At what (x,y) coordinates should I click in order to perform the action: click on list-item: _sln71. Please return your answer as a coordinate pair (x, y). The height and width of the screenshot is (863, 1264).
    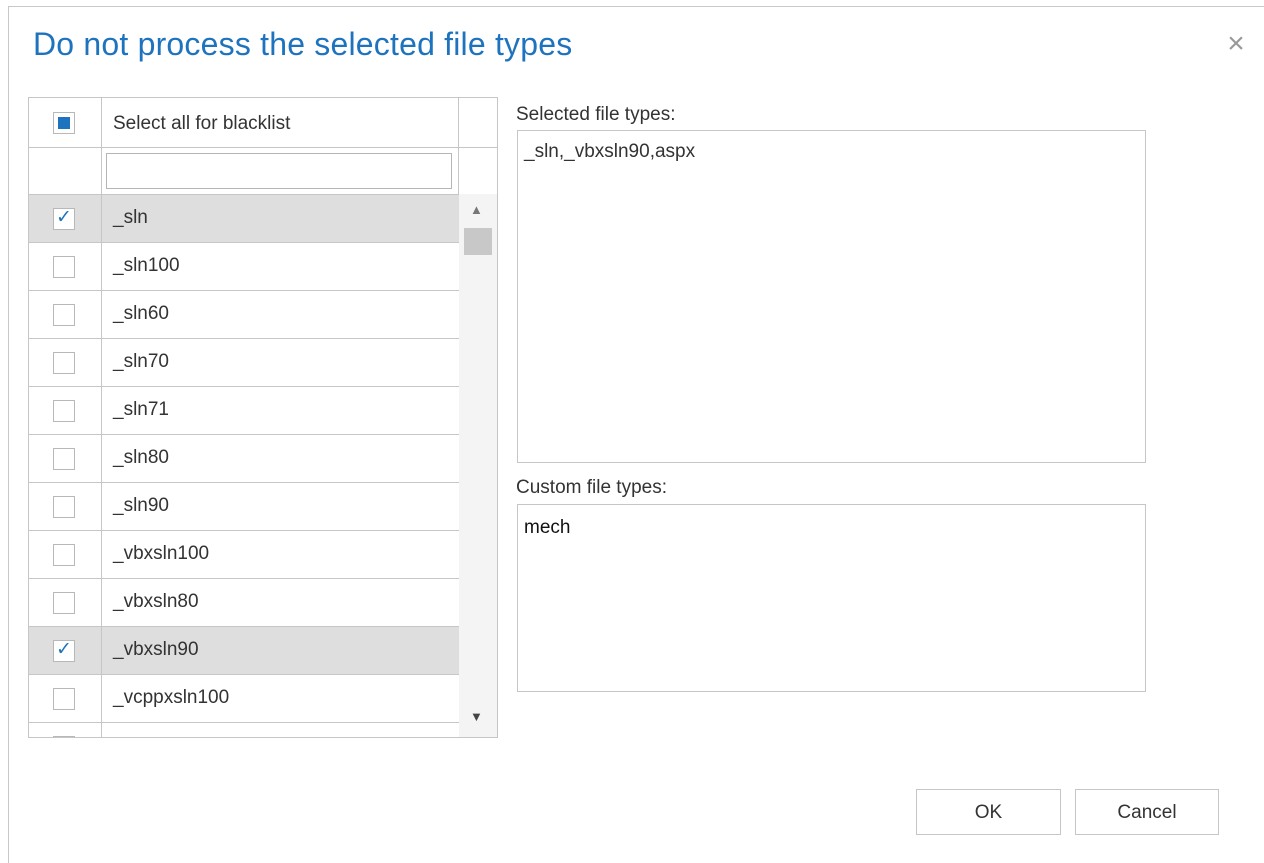
    Looking at the image, I should click on (244, 410).